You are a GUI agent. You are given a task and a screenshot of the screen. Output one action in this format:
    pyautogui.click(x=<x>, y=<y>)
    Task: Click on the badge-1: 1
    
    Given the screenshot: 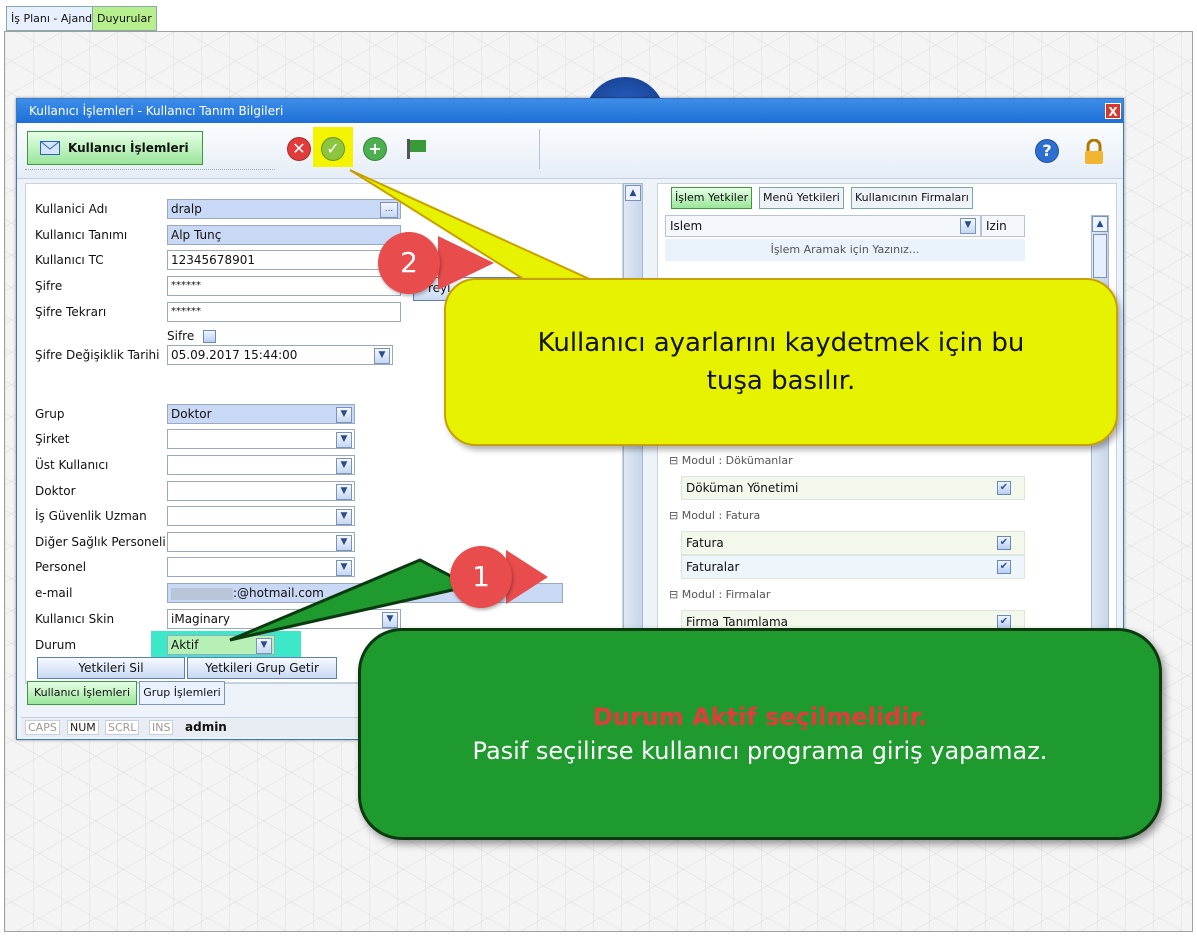 What is the action you would take?
    pyautogui.click(x=500, y=577)
    